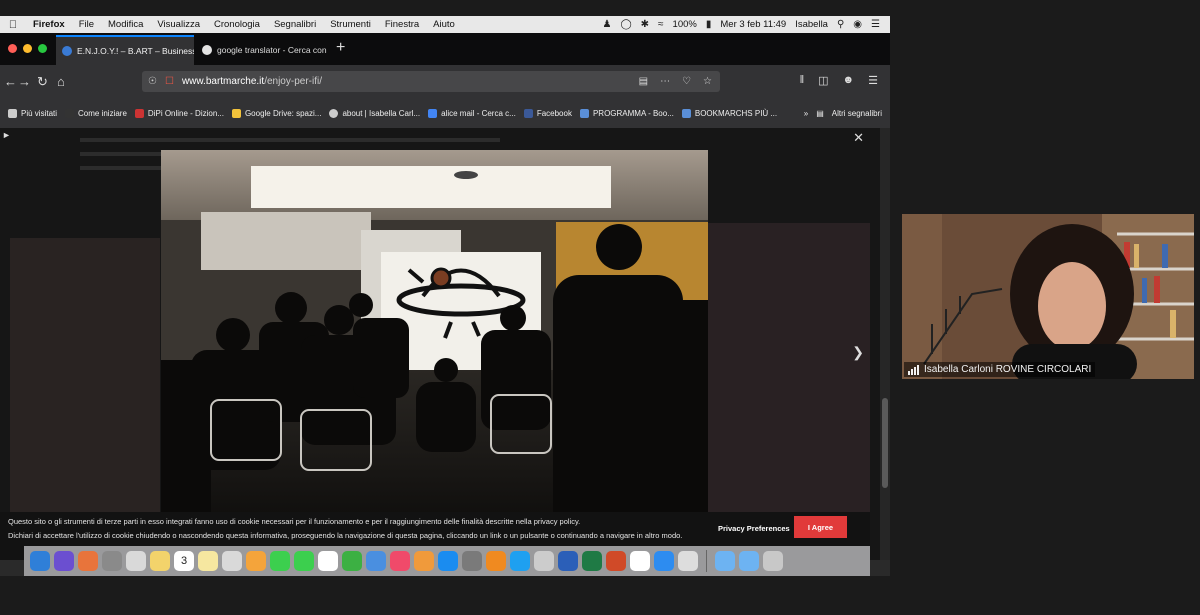  What do you see at coordinates (592, 561) in the screenshot?
I see `excel-icon` at bounding box center [592, 561].